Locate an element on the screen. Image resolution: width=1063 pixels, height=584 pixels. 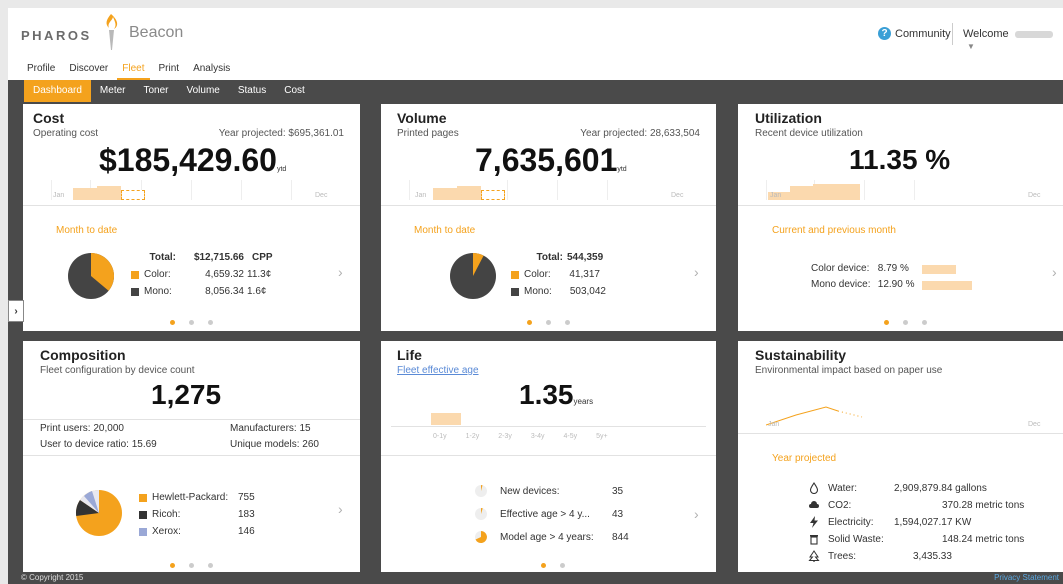
axis-line is located at coordinates (548, 426).